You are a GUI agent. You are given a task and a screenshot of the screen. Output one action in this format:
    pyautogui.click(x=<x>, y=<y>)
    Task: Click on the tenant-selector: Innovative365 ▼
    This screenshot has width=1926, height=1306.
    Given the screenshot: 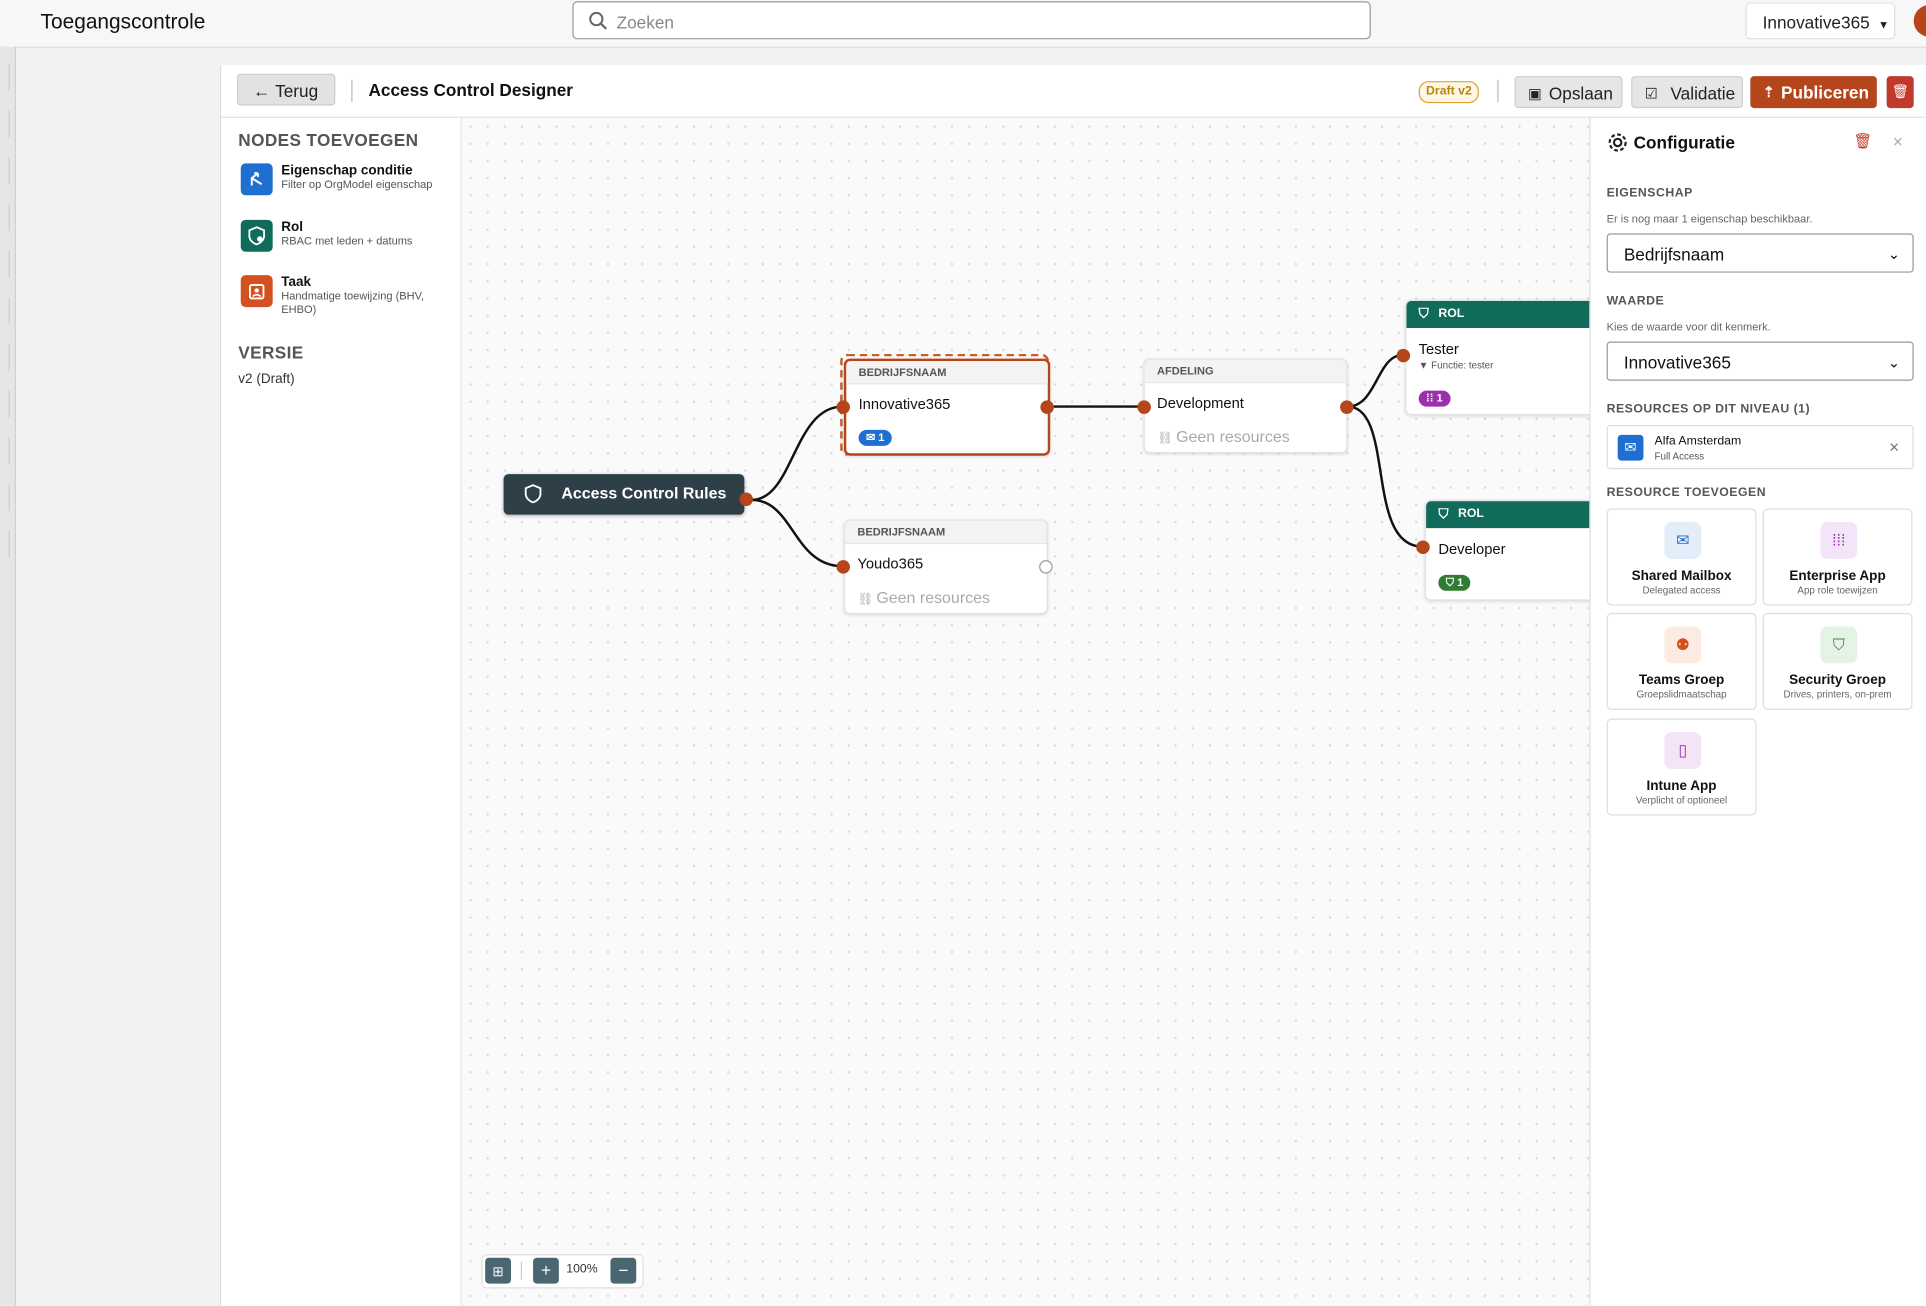 What is the action you would take?
    pyautogui.click(x=1820, y=21)
    